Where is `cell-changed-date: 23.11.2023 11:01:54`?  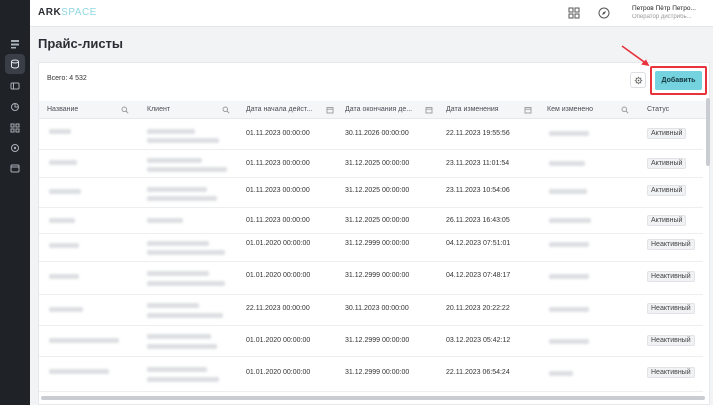
cell-changed-date: 23.11.2023 11:01:54 is located at coordinates (478, 163).